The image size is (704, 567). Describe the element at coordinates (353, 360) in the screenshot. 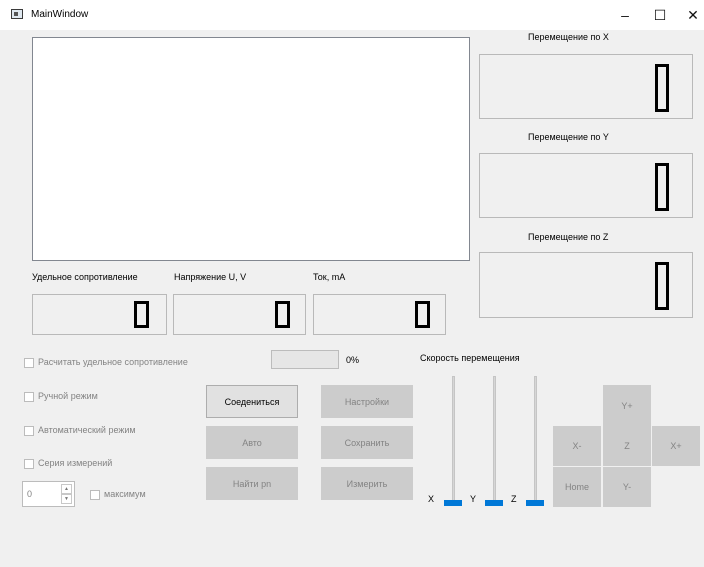

I see `progress-text: 0%` at that location.